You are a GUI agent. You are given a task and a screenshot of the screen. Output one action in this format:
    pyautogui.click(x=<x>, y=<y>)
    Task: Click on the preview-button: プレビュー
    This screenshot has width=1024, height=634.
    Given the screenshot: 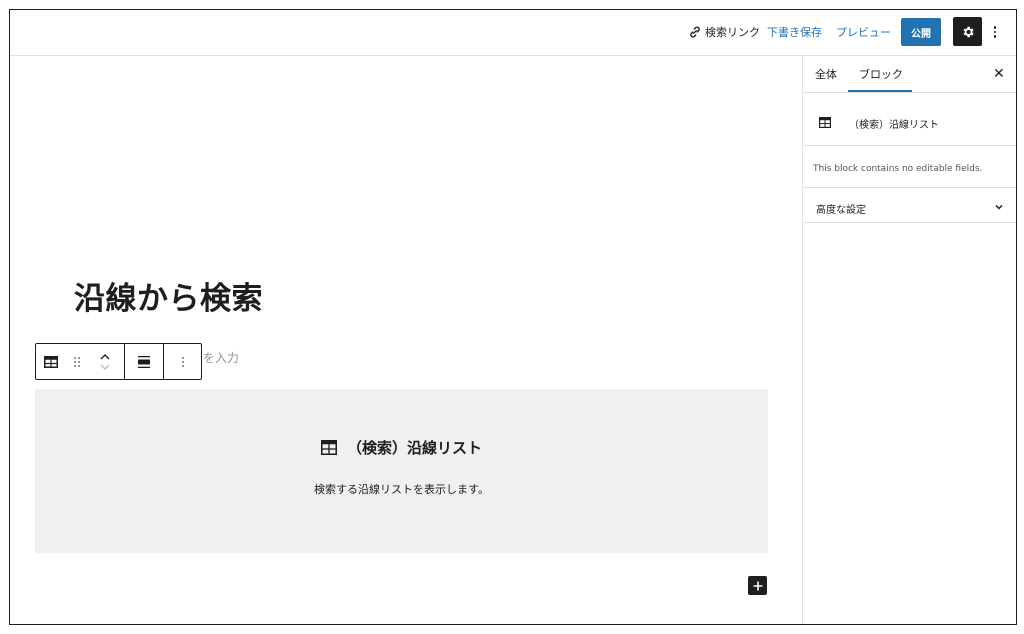 What is the action you would take?
    pyautogui.click(x=863, y=32)
    